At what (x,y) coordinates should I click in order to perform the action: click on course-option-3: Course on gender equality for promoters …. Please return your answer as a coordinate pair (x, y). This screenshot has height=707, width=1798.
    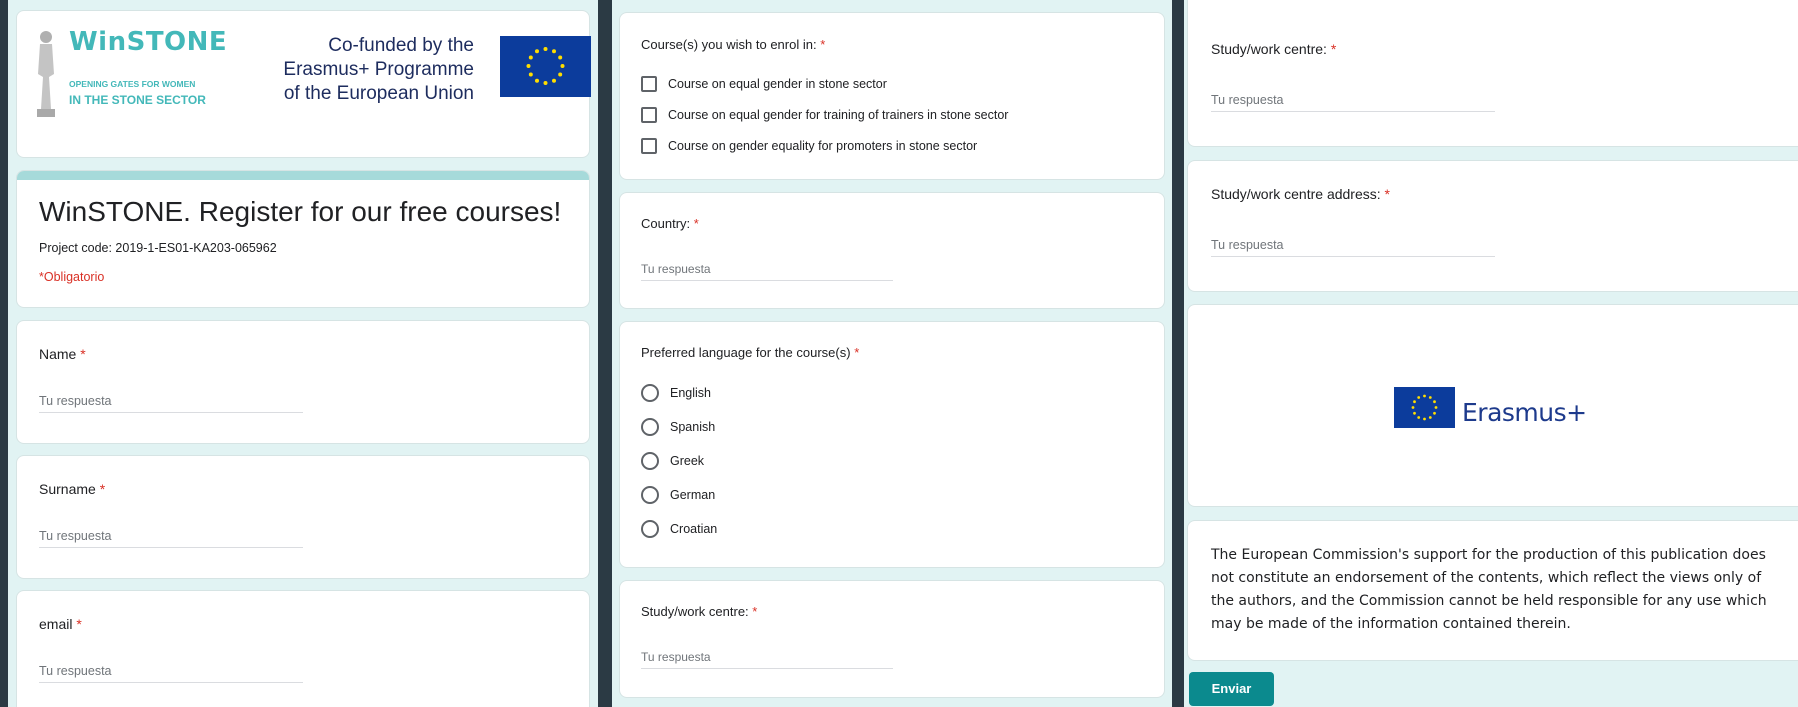
    Looking at the image, I should click on (809, 146).